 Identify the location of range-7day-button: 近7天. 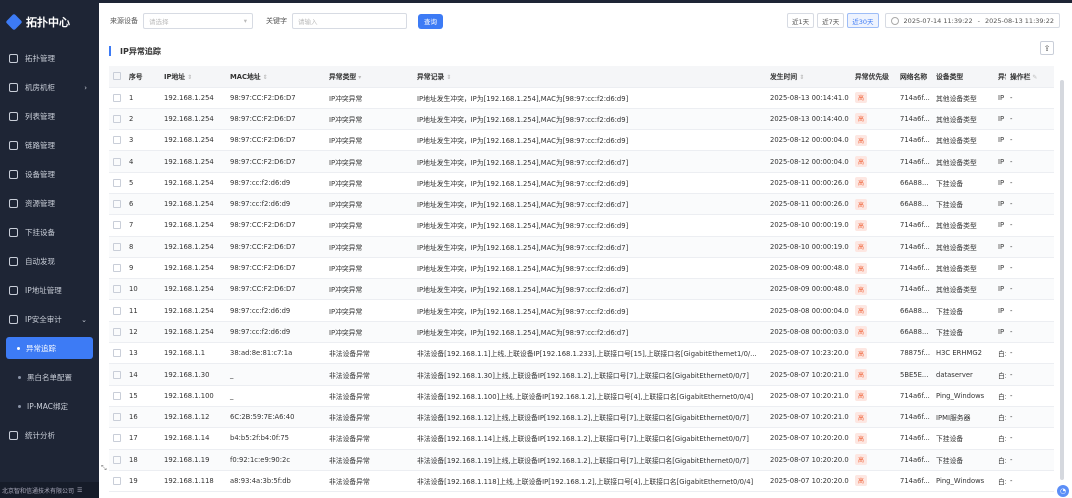
(831, 20).